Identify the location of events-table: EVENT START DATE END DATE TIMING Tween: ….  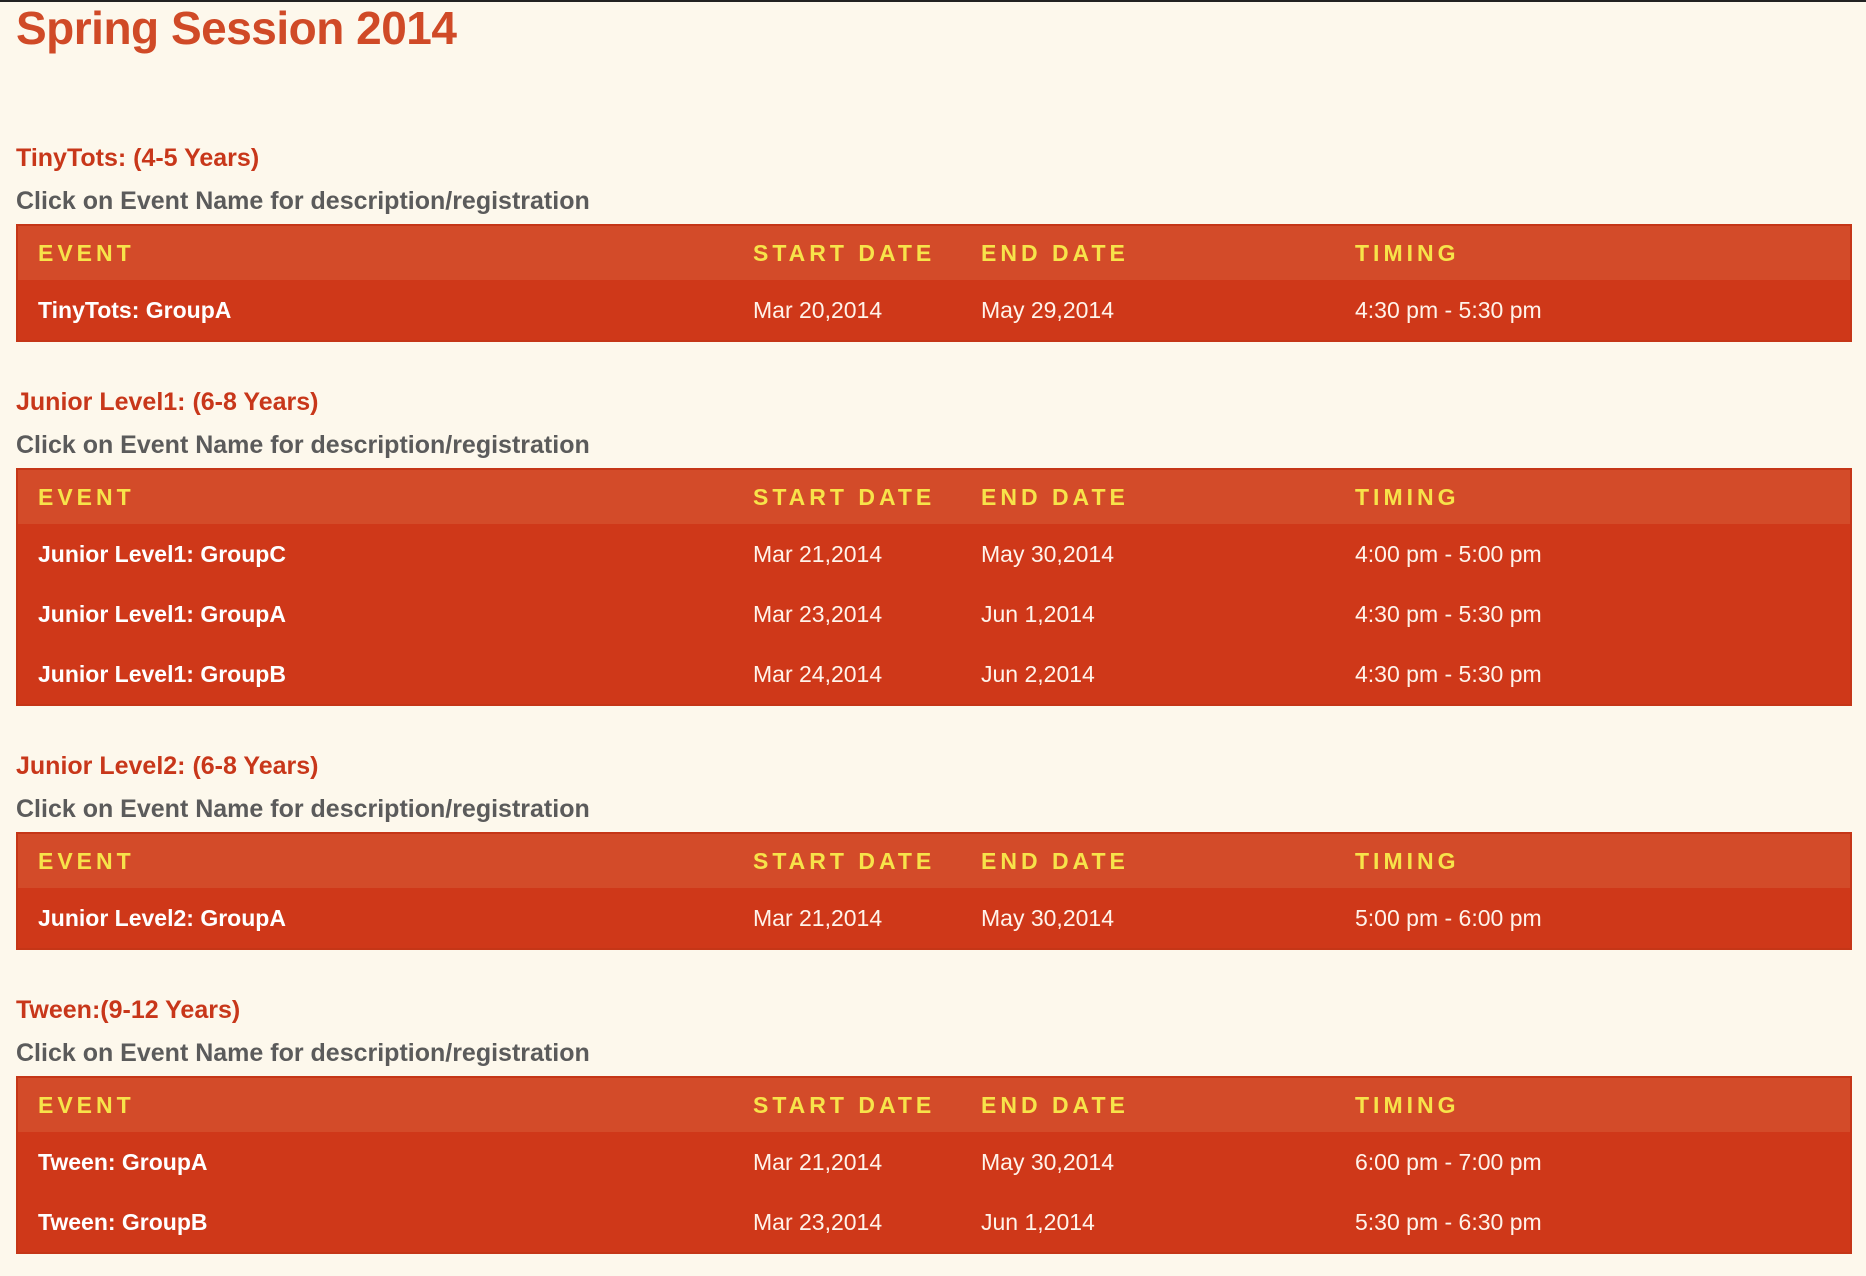
(934, 1165).